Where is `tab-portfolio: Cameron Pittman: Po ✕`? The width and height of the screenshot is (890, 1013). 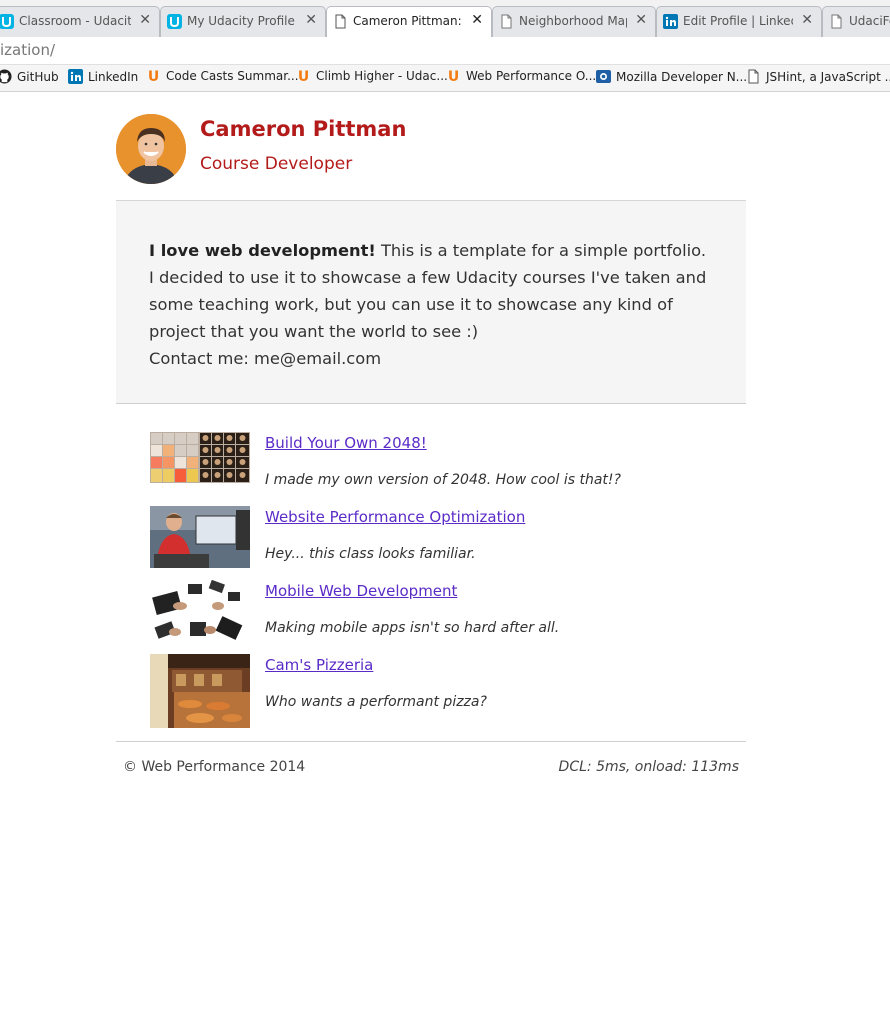 tab-portfolio: Cameron Pittman: Po ✕ is located at coordinates (409, 21).